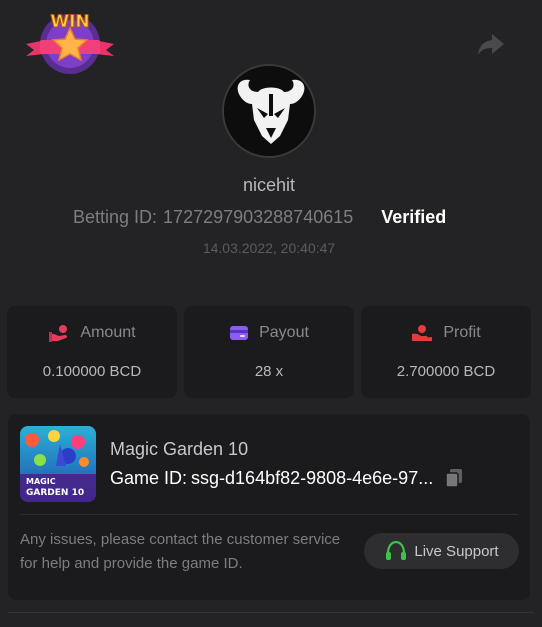  Describe the element at coordinates (41, 481) in the screenshot. I see `svg-text: MAGIC` at that location.